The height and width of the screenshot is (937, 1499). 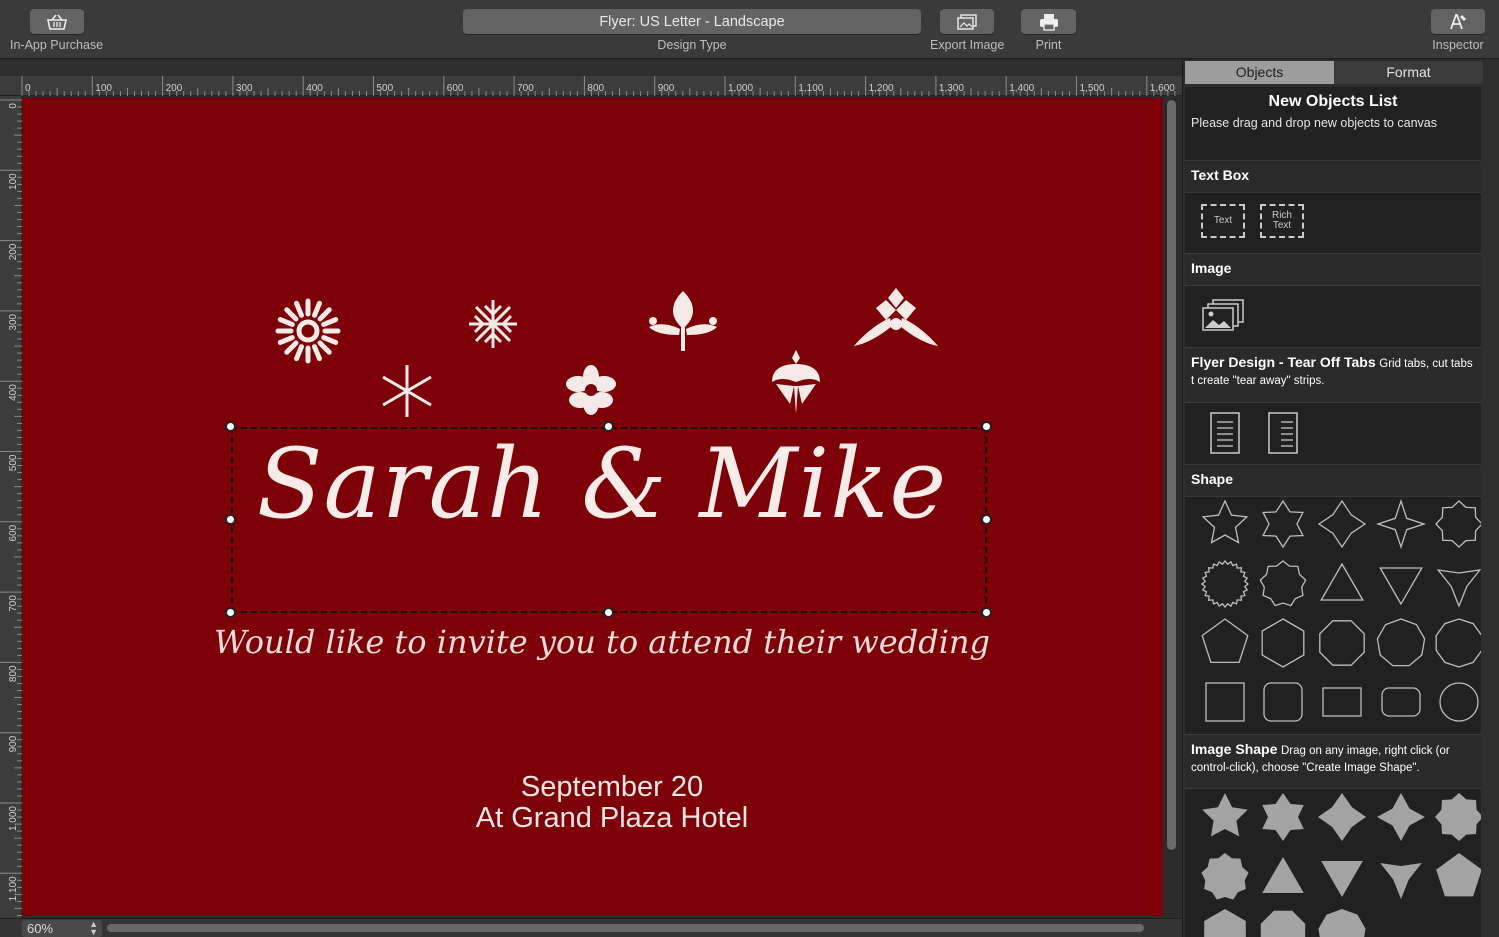 I want to click on resize-handle-bottom-center, so click(x=608, y=612).